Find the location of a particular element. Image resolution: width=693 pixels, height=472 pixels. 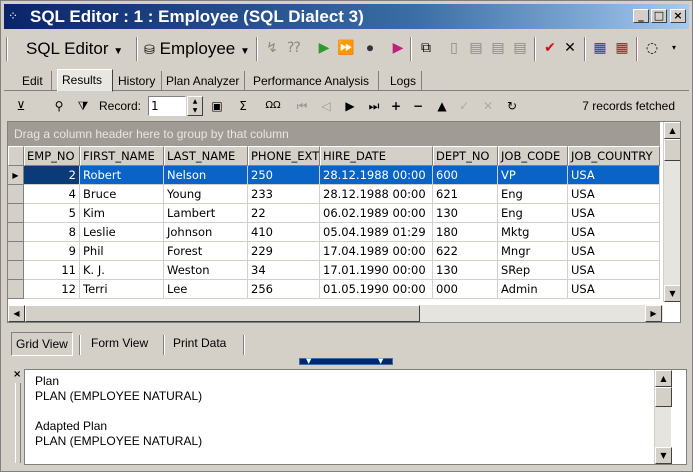

stop-icon: ▶ is located at coordinates (398, 48).